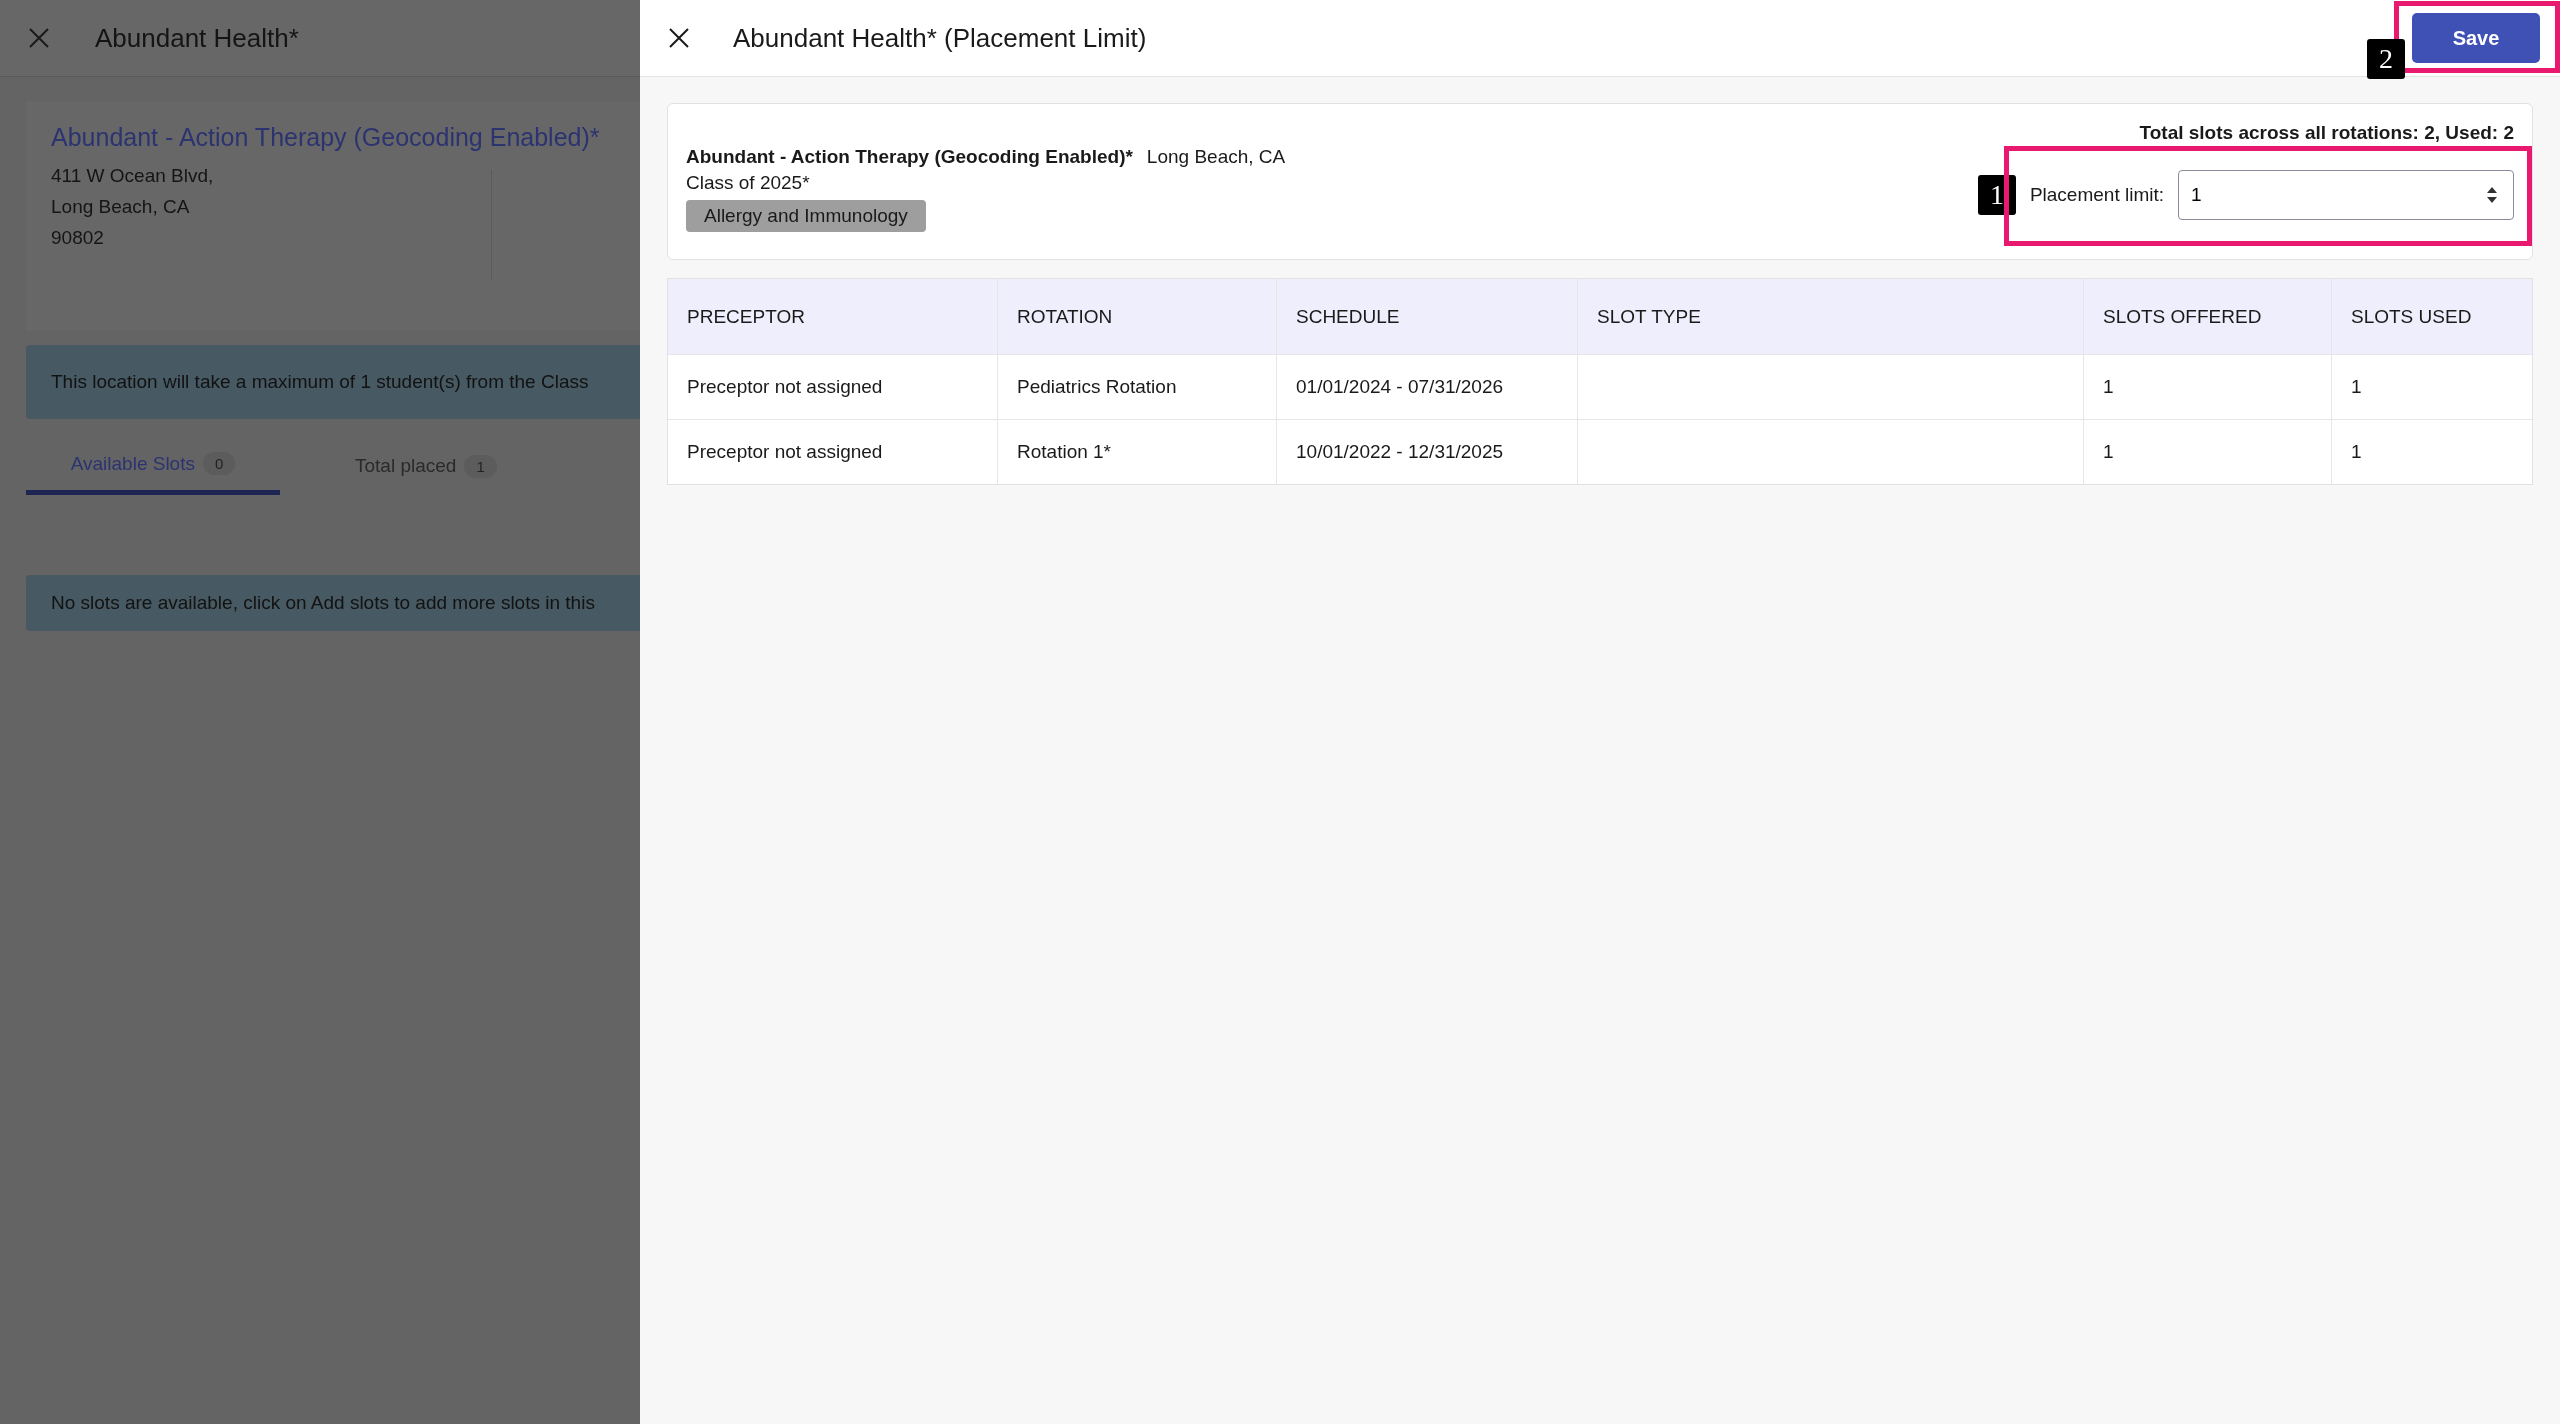 The width and height of the screenshot is (2560, 1424). I want to click on placement-limit-label: Placement limit:, so click(2096, 195).